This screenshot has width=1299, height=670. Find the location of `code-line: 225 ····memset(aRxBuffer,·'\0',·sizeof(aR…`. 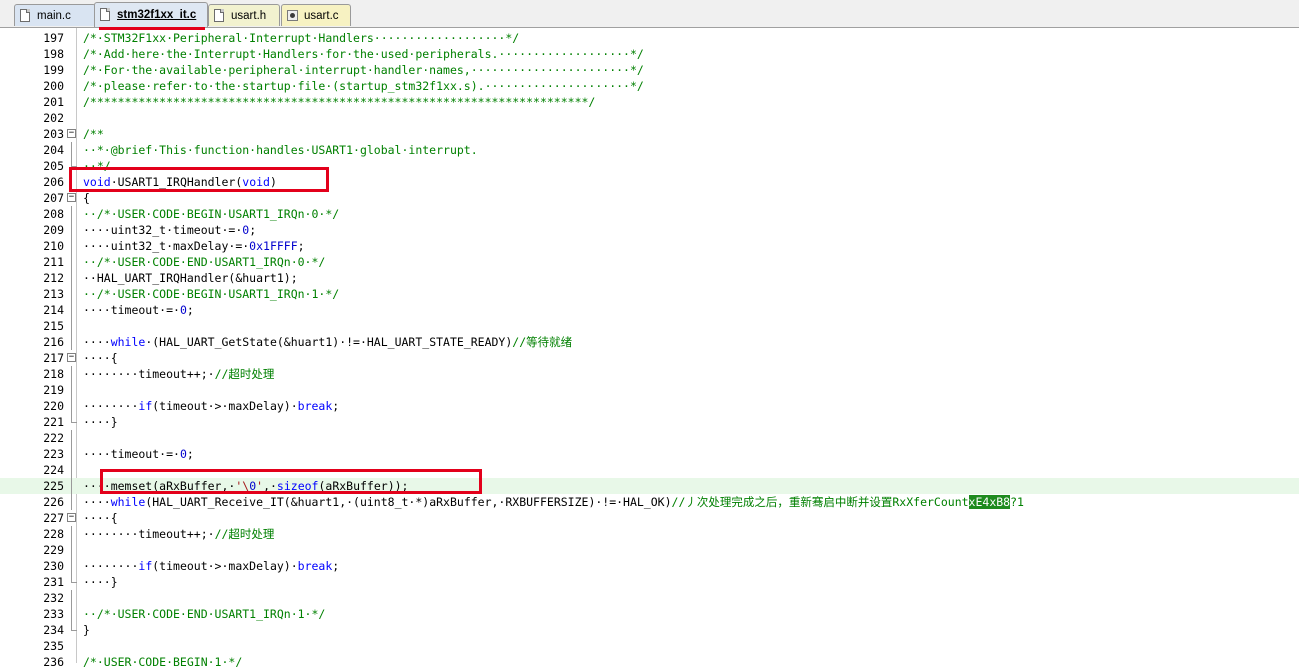

code-line: 225 ····memset(aRxBuffer,·'\0',·sizeof(aR… is located at coordinates (649, 486).